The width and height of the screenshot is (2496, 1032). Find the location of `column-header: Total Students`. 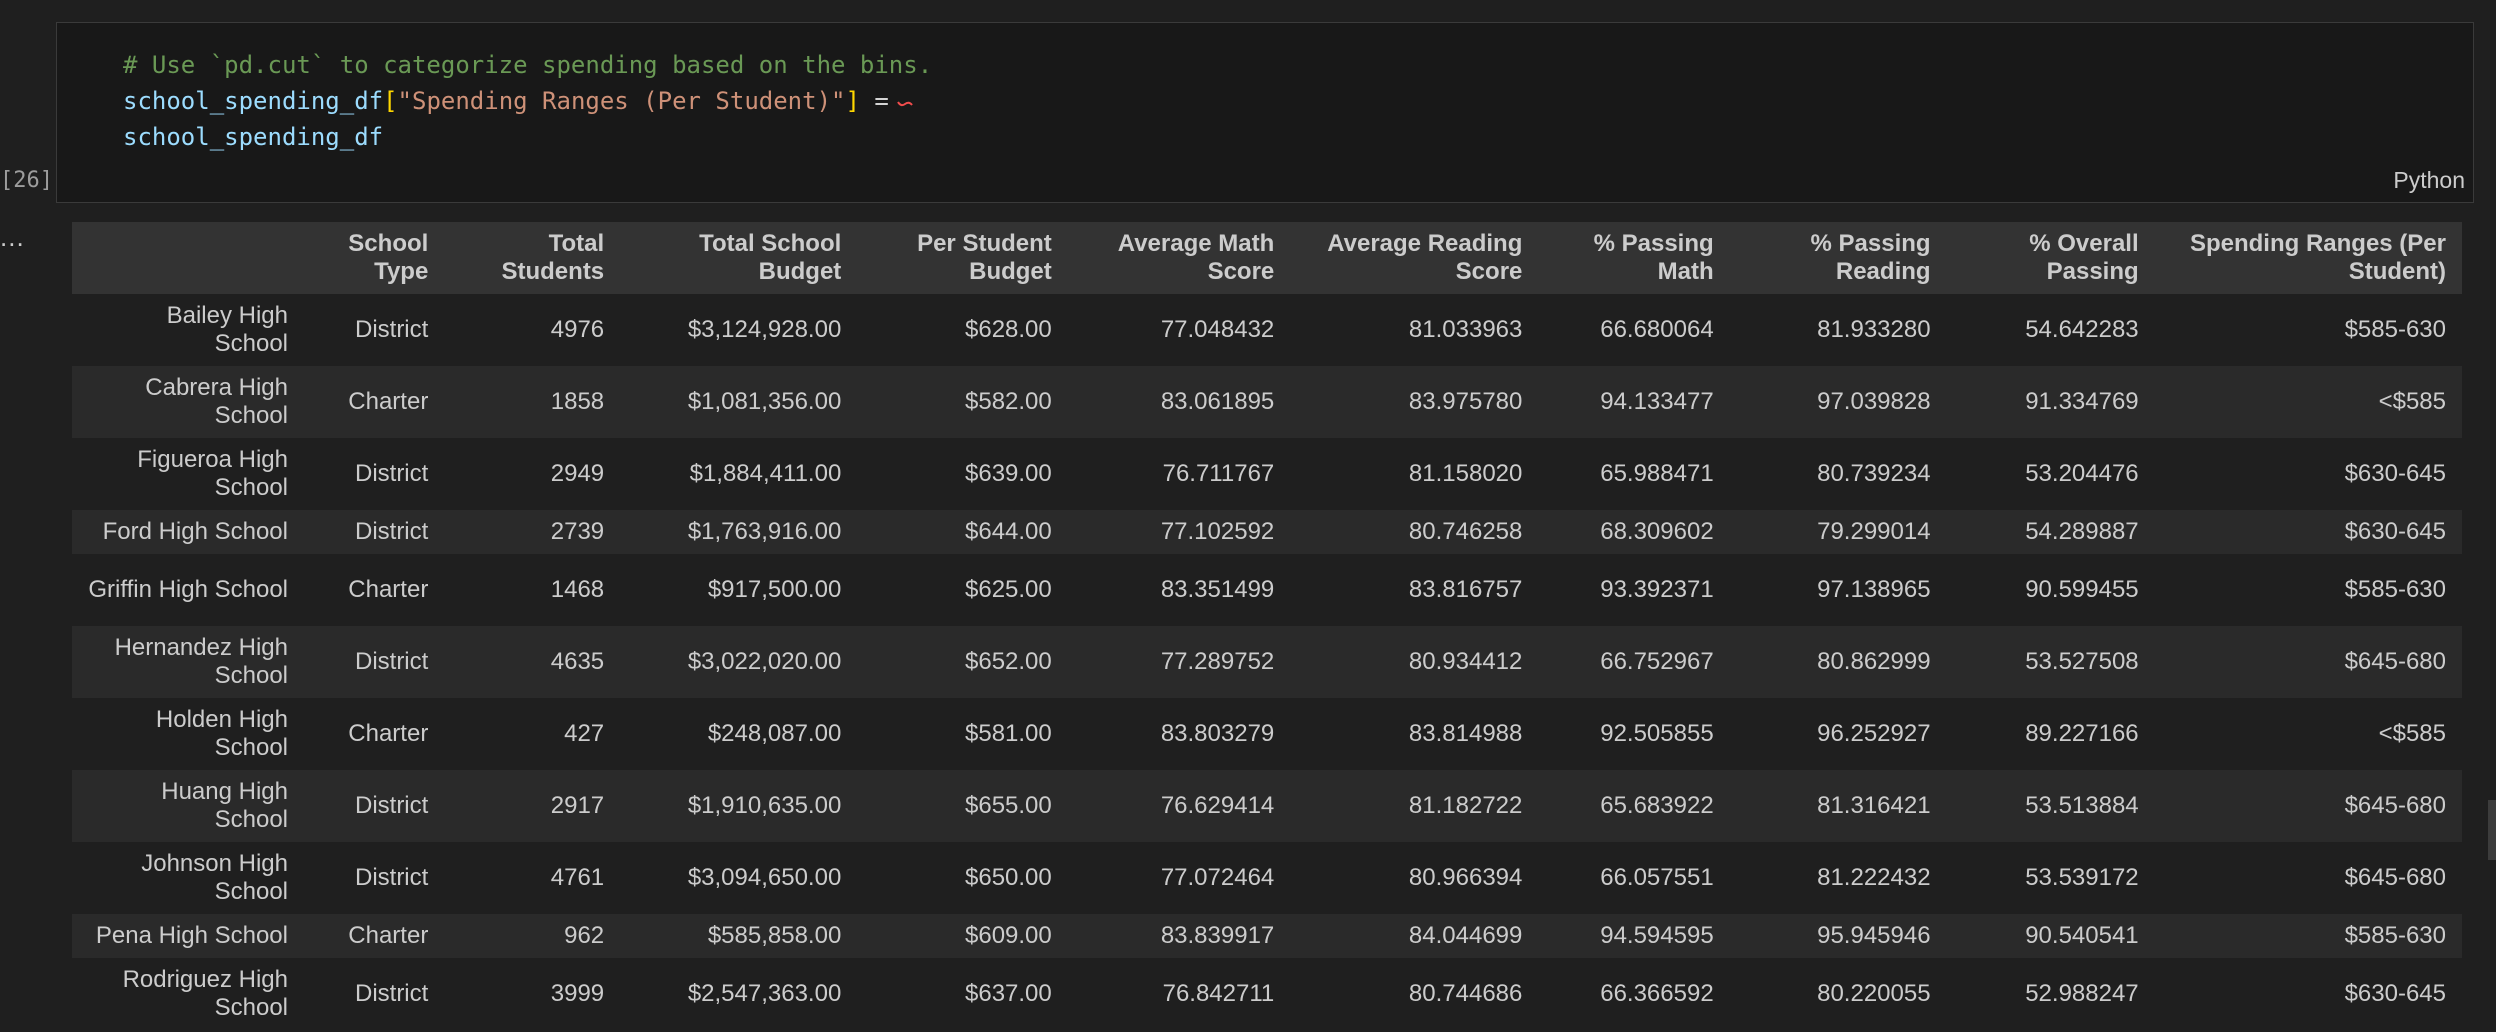

column-header: Total Students is located at coordinates (553, 257).